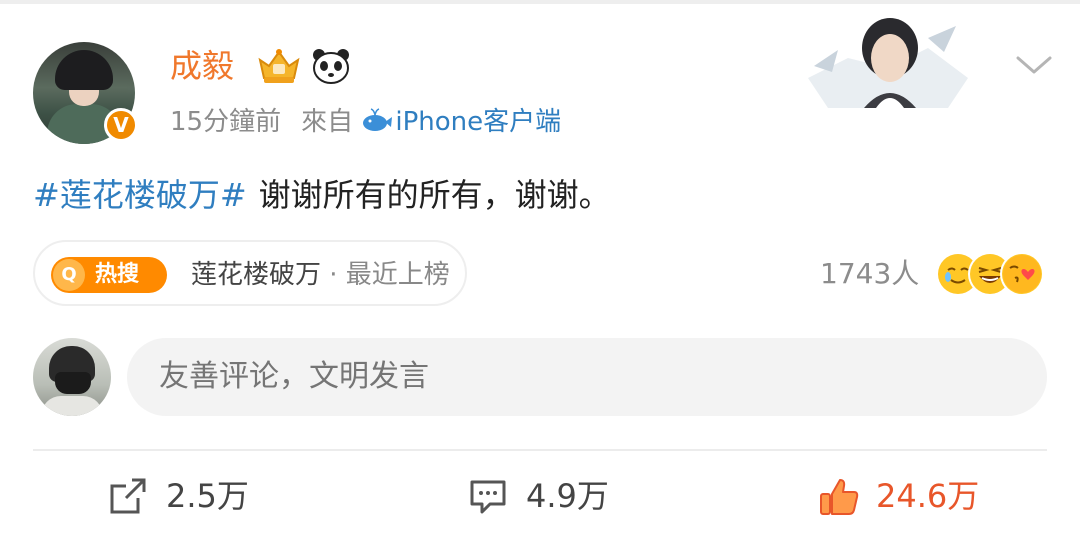 This screenshot has width=1080, height=543. Describe the element at coordinates (73, 383) in the screenshot. I see `avatar-mask` at that location.